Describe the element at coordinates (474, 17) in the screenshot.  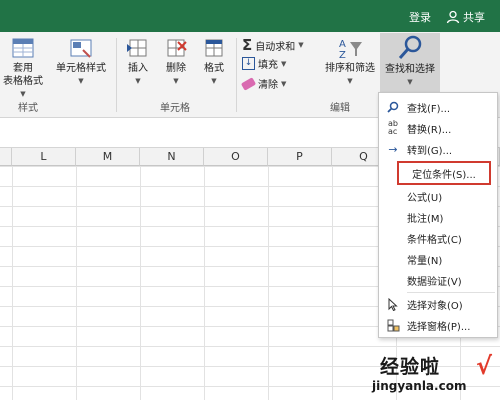
I see `share-label: 共享` at that location.